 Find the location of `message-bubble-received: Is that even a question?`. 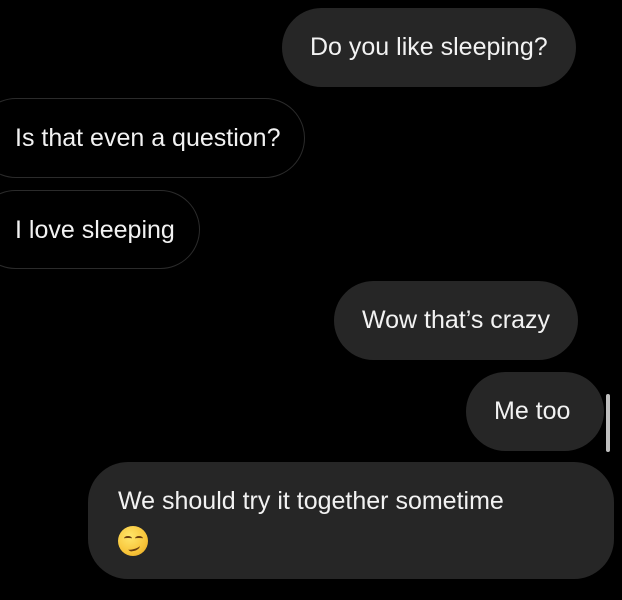

message-bubble-received: Is that even a question? is located at coordinates (153, 138).